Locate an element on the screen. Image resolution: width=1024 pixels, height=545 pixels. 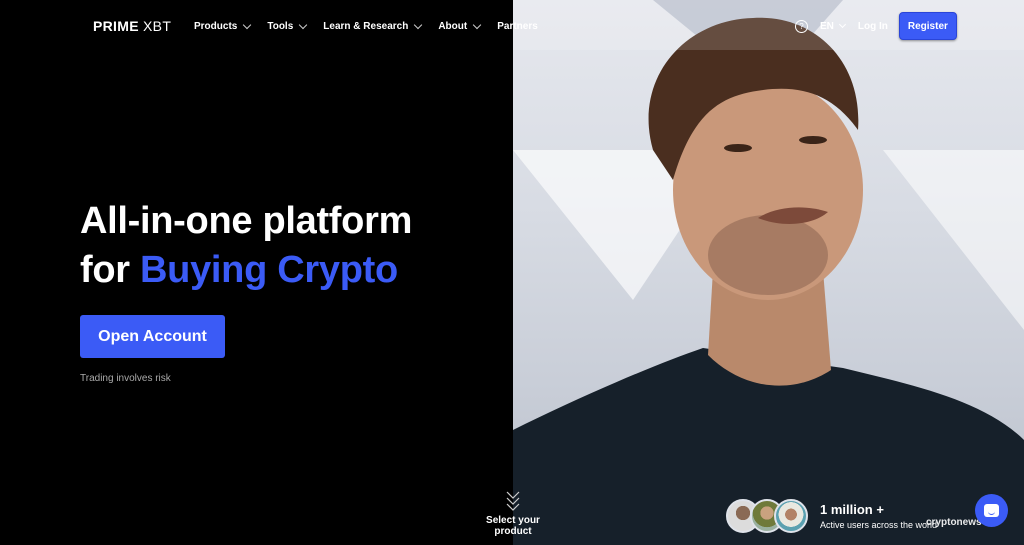
watermark: cryptonews is located at coordinates (954, 522).